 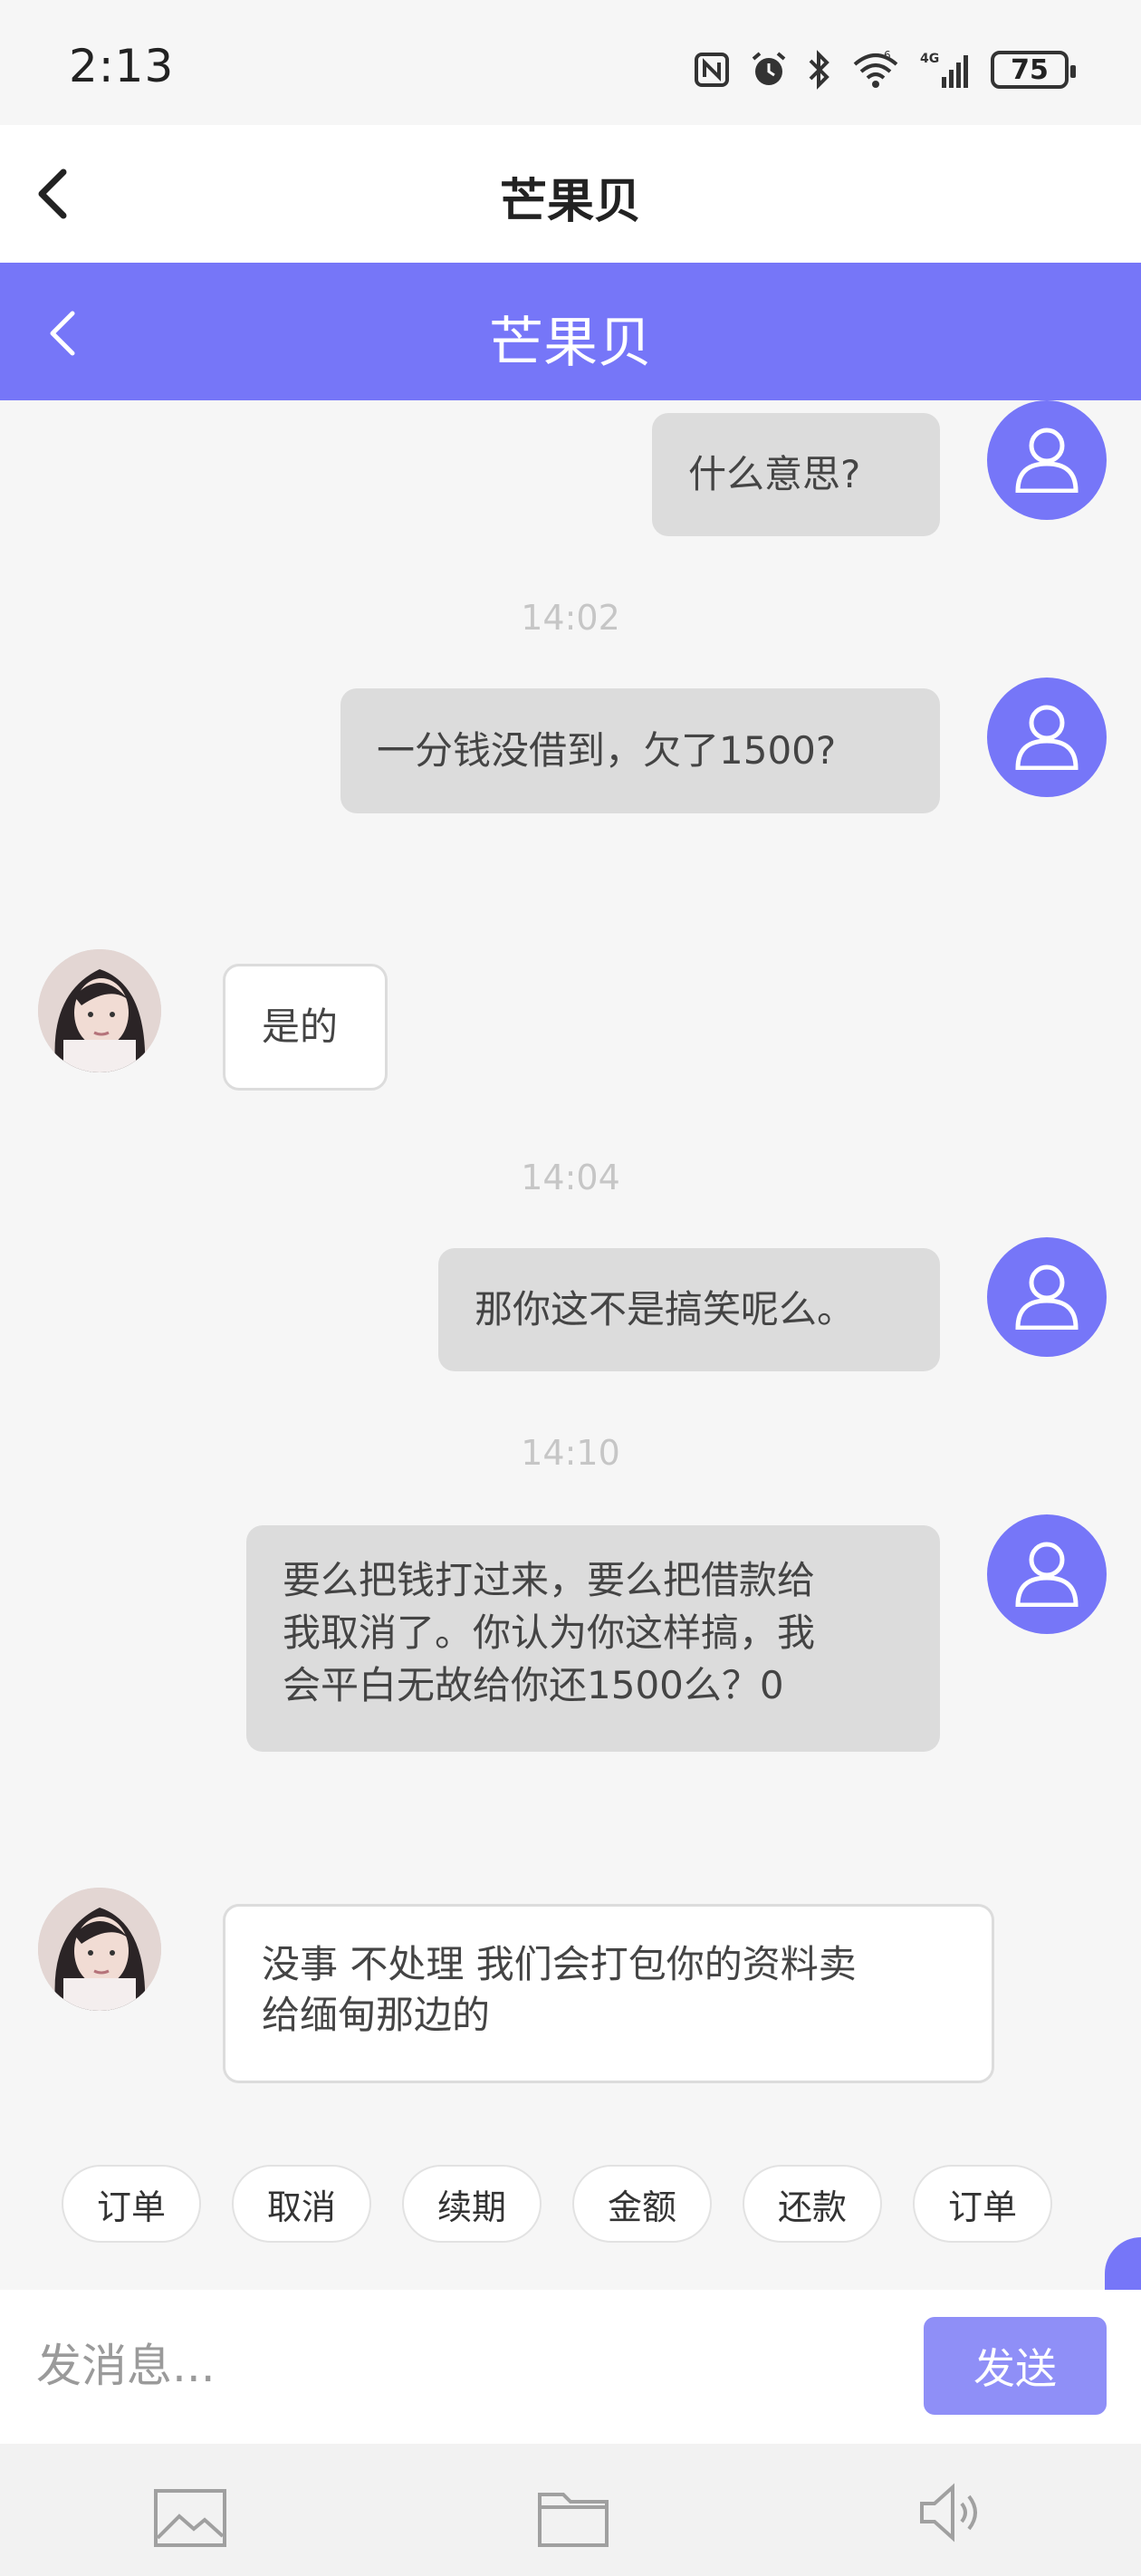 What do you see at coordinates (570, 202) in the screenshot?
I see `app-title: 芒果贝` at bounding box center [570, 202].